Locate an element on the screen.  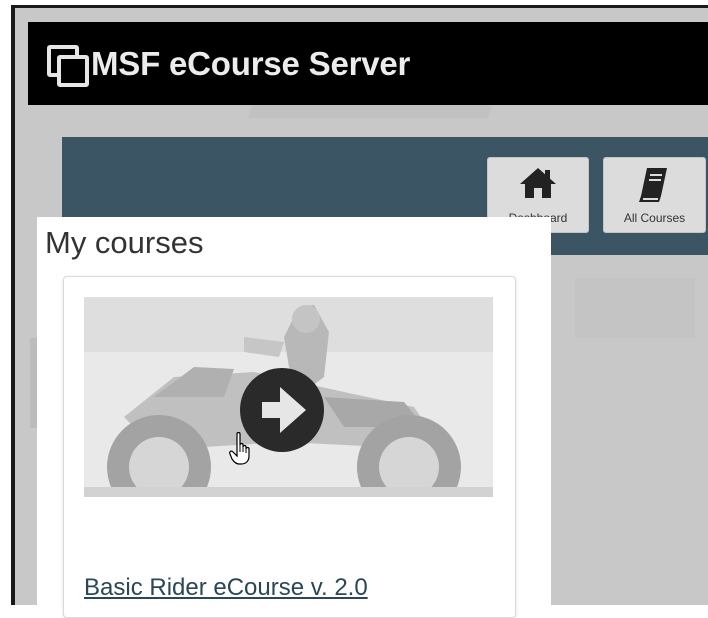
top-navbar: MSF eCourse Server is located at coordinates (368, 63).